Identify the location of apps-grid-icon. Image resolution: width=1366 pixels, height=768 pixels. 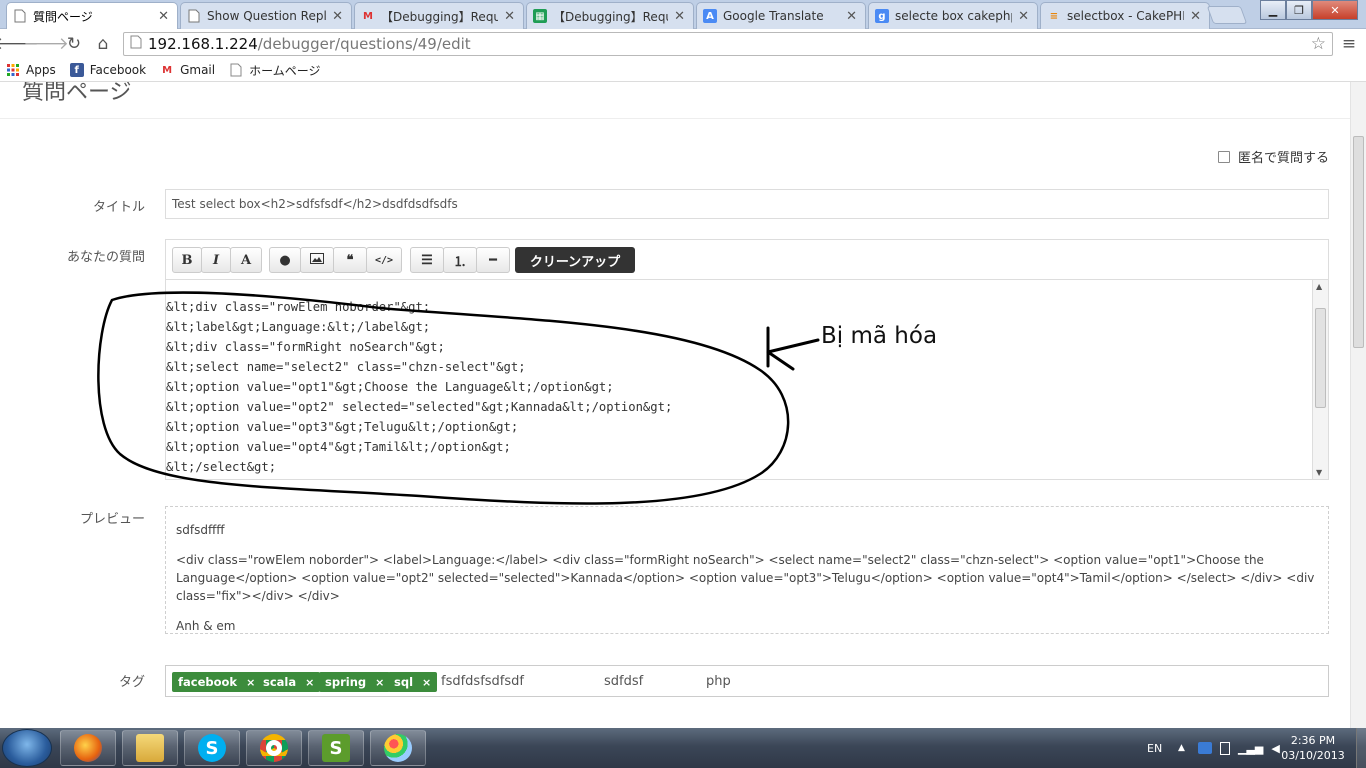
(13, 70).